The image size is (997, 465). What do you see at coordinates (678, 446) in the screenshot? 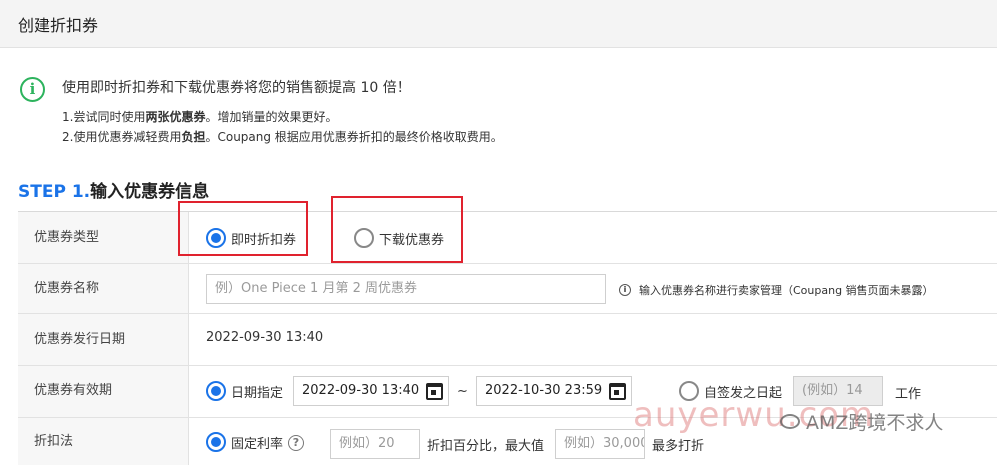
I see `discount-max-unit: 最多打折` at bounding box center [678, 446].